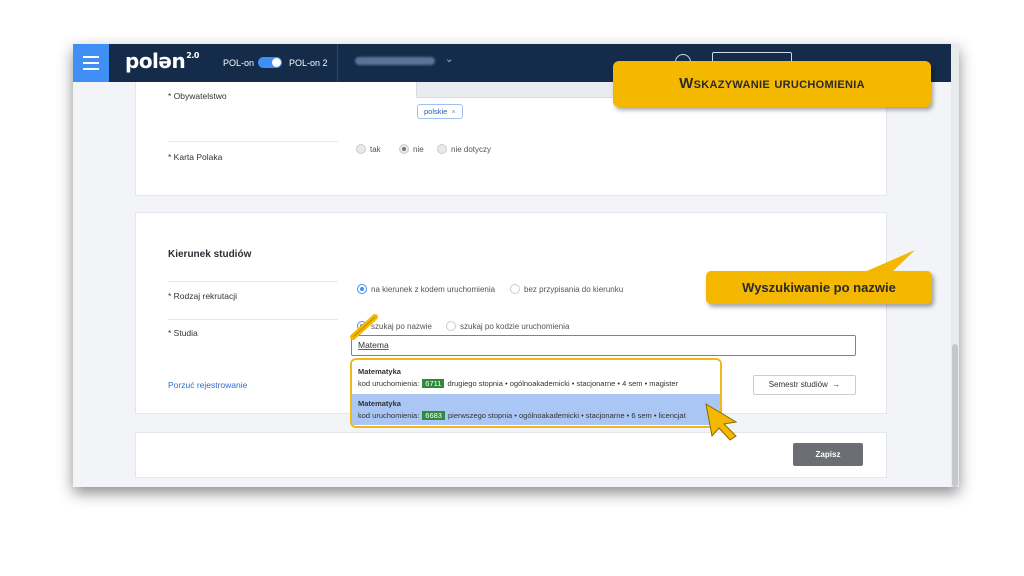 This screenshot has height=576, width=1024. What do you see at coordinates (603, 345) in the screenshot?
I see `studies-search-input: Matema` at bounding box center [603, 345].